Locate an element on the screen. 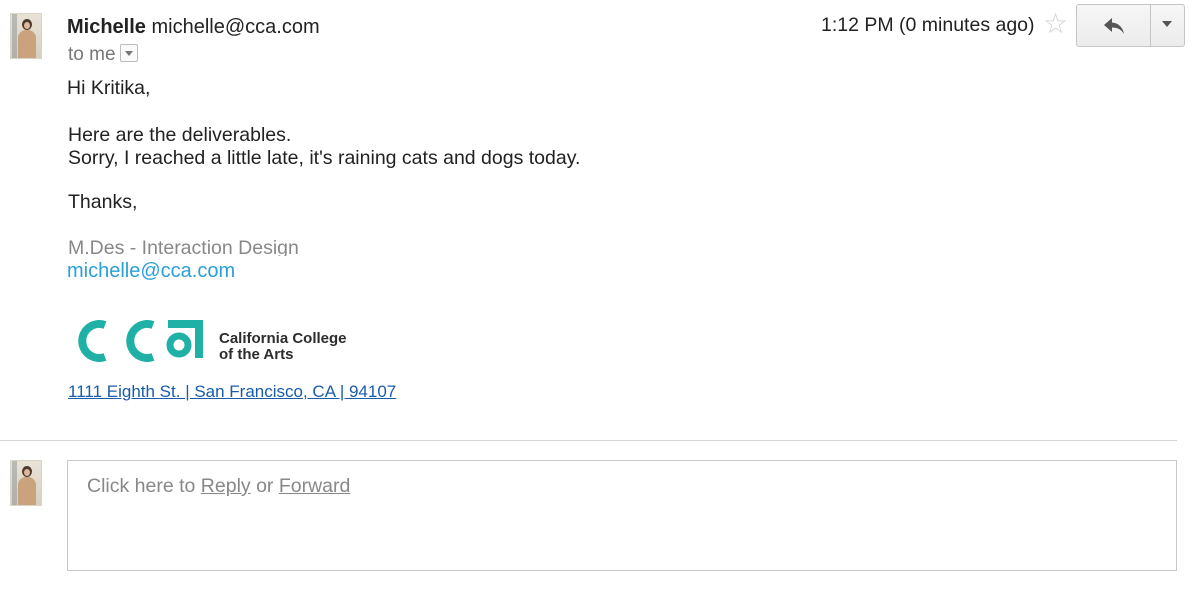 This screenshot has height=590, width=1192. logo-wordmark: California College of the Arts is located at coordinates (283, 347).